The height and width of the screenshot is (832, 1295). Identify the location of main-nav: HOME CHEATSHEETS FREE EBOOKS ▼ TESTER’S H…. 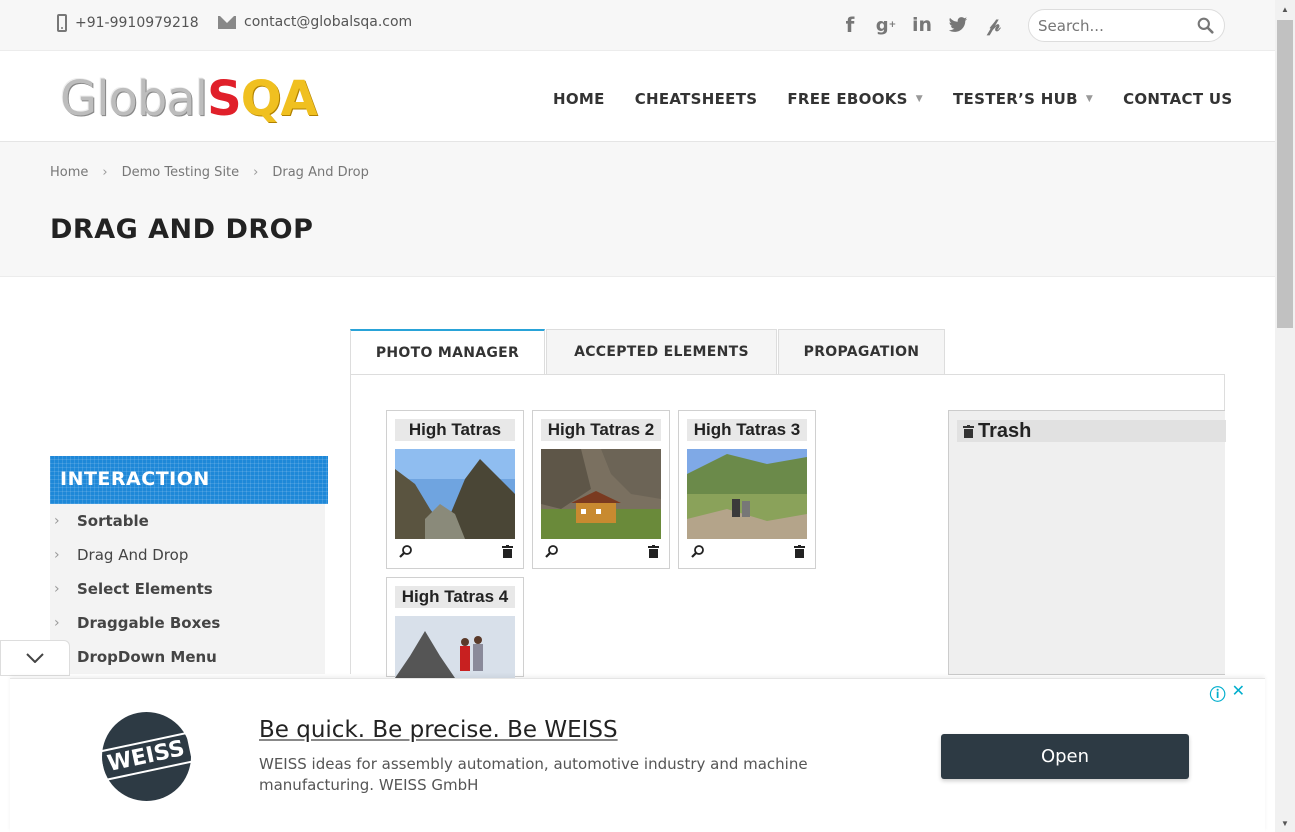
(908, 99).